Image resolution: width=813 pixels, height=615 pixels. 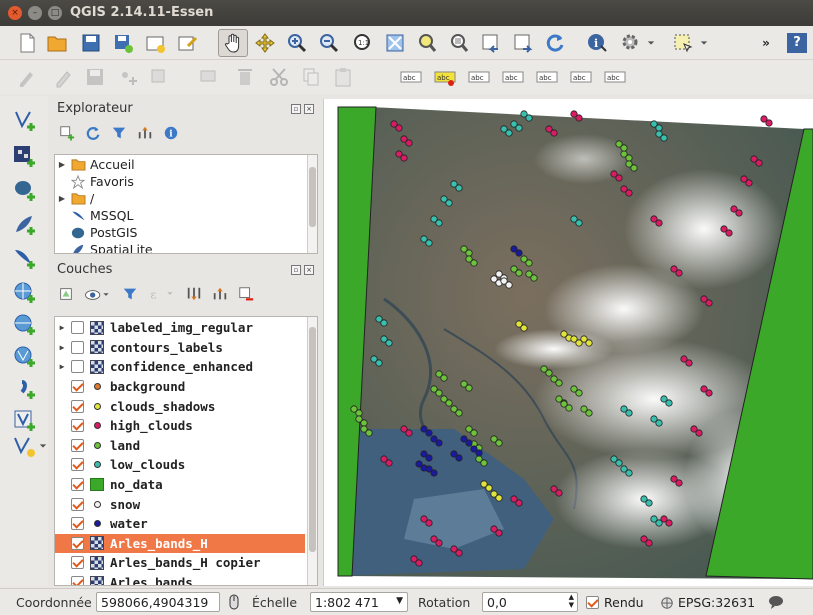 I want to click on move-label-button: abc, so click(x=547, y=77).